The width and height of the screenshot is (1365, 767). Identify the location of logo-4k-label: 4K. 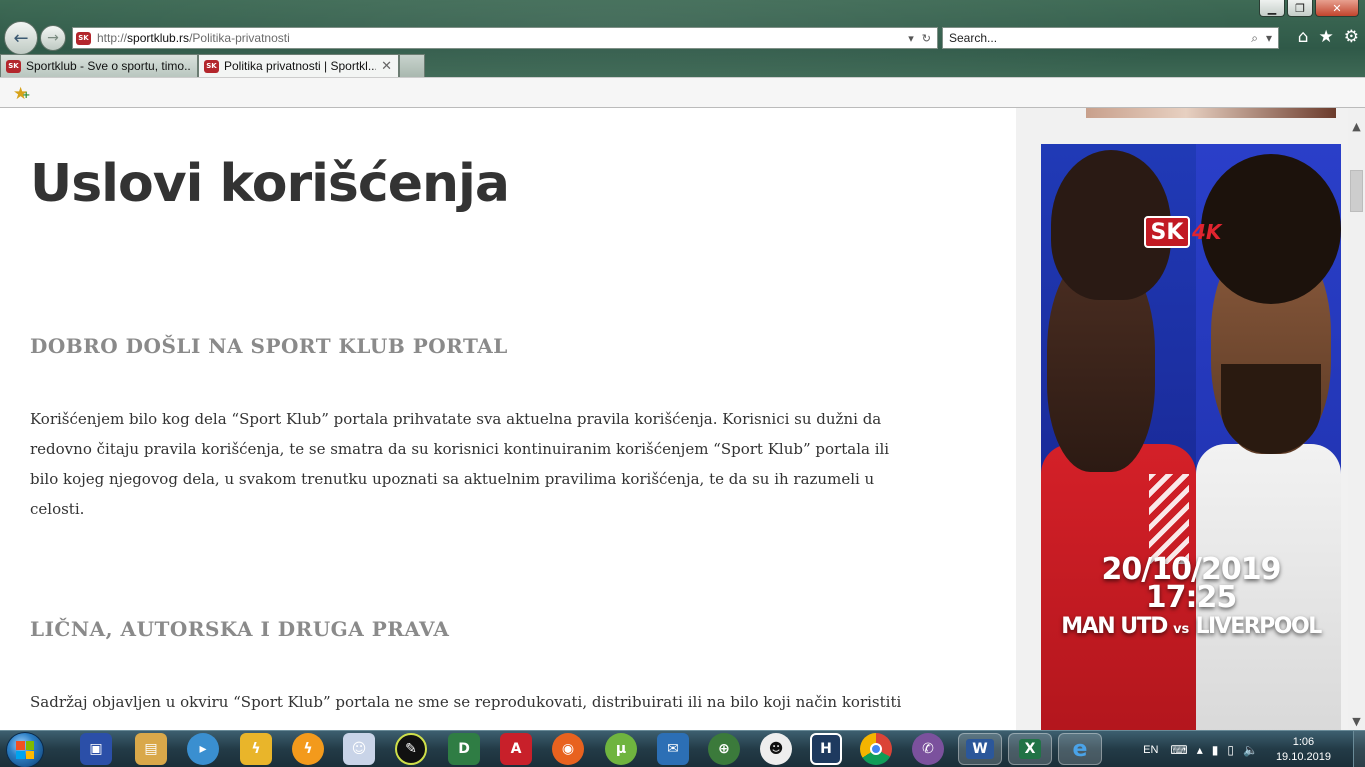
(1207, 232).